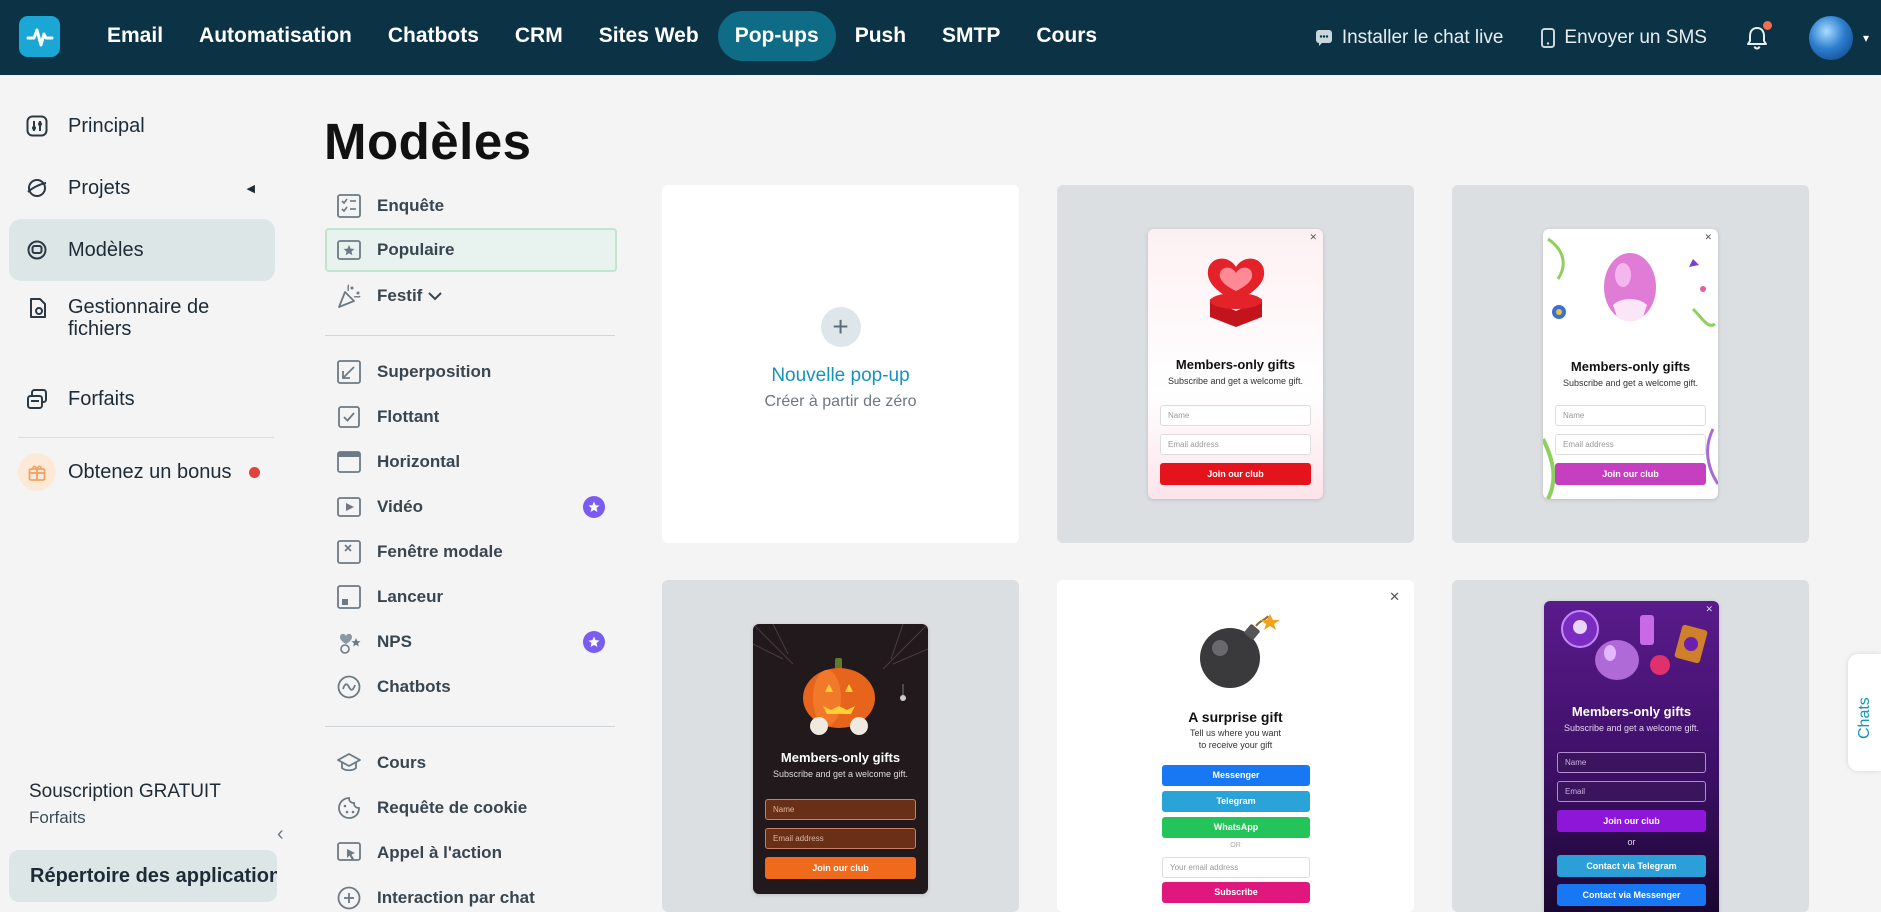  Describe the element at coordinates (349, 250) in the screenshot. I see `star-box-icon` at that location.